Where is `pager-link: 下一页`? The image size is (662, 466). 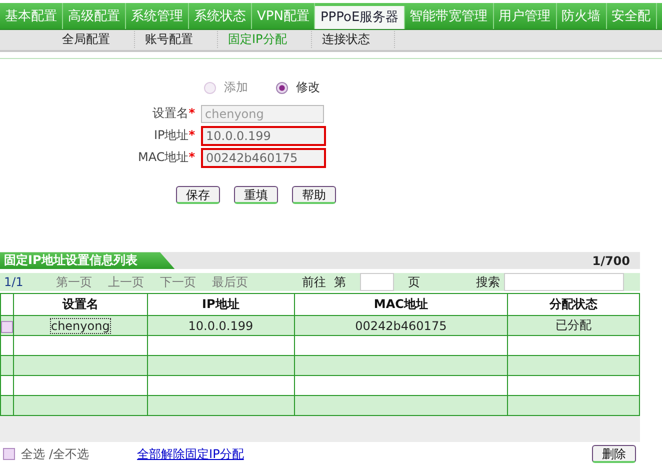
pager-link: 下一页 is located at coordinates (178, 282).